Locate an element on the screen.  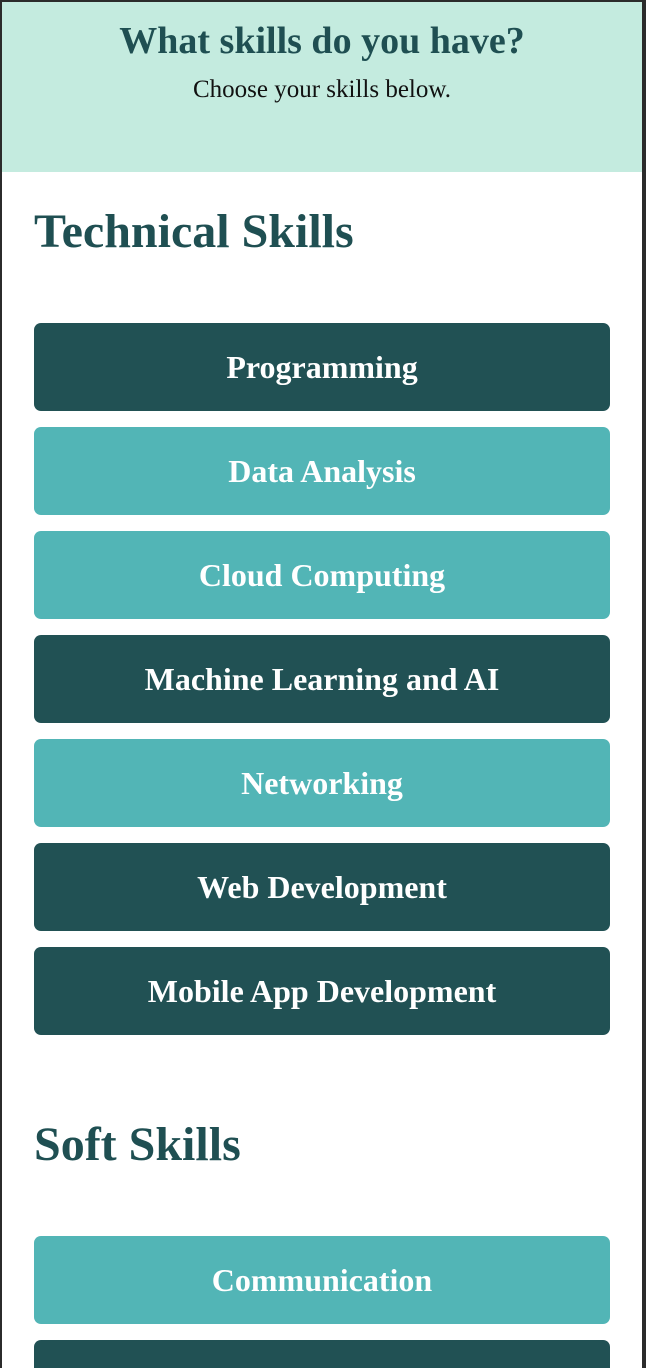
page-title: What skills do you have? is located at coordinates (322, 41).